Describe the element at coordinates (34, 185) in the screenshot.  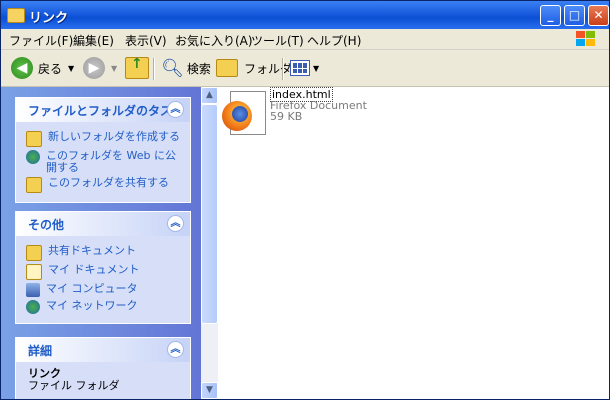
I see `share-folder-icon` at that location.